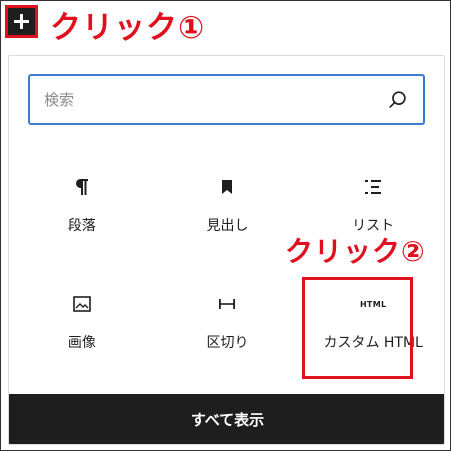 This screenshot has height=451, width=451. Describe the element at coordinates (82, 187) in the screenshot. I see `paragraph-icon` at that location.